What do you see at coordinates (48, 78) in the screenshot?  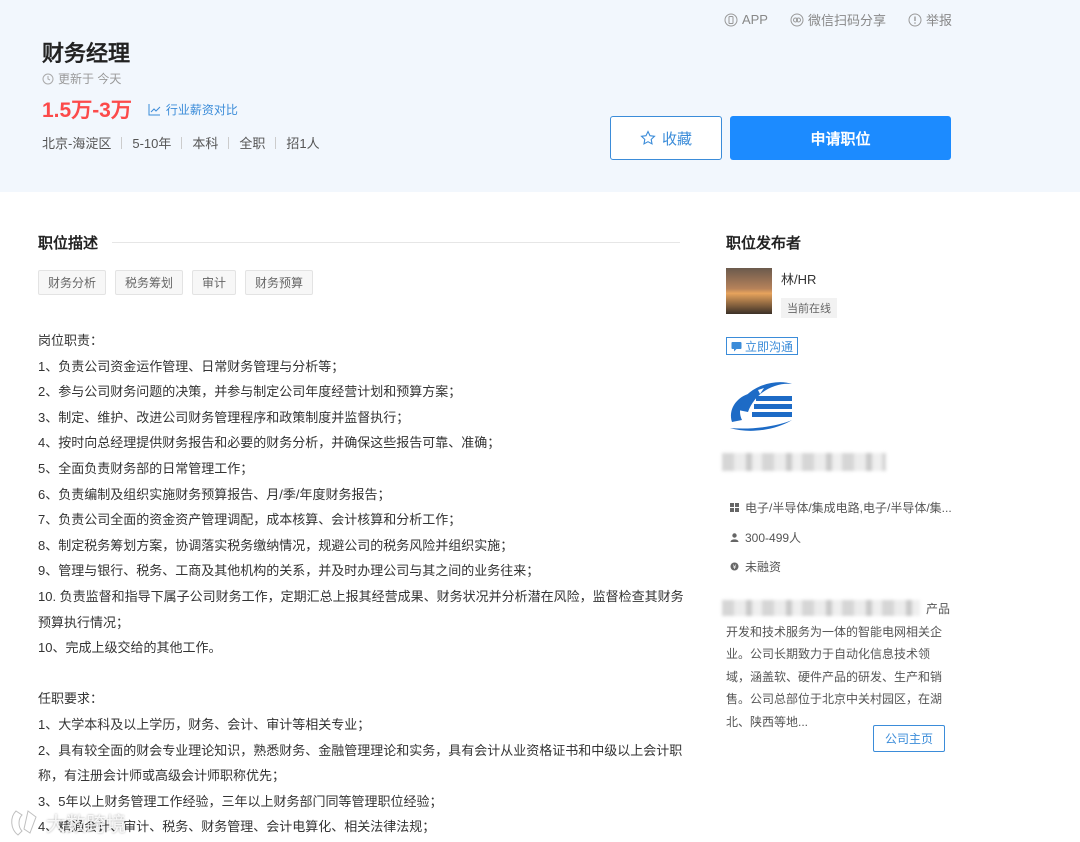 I see `clock-icon` at bounding box center [48, 78].